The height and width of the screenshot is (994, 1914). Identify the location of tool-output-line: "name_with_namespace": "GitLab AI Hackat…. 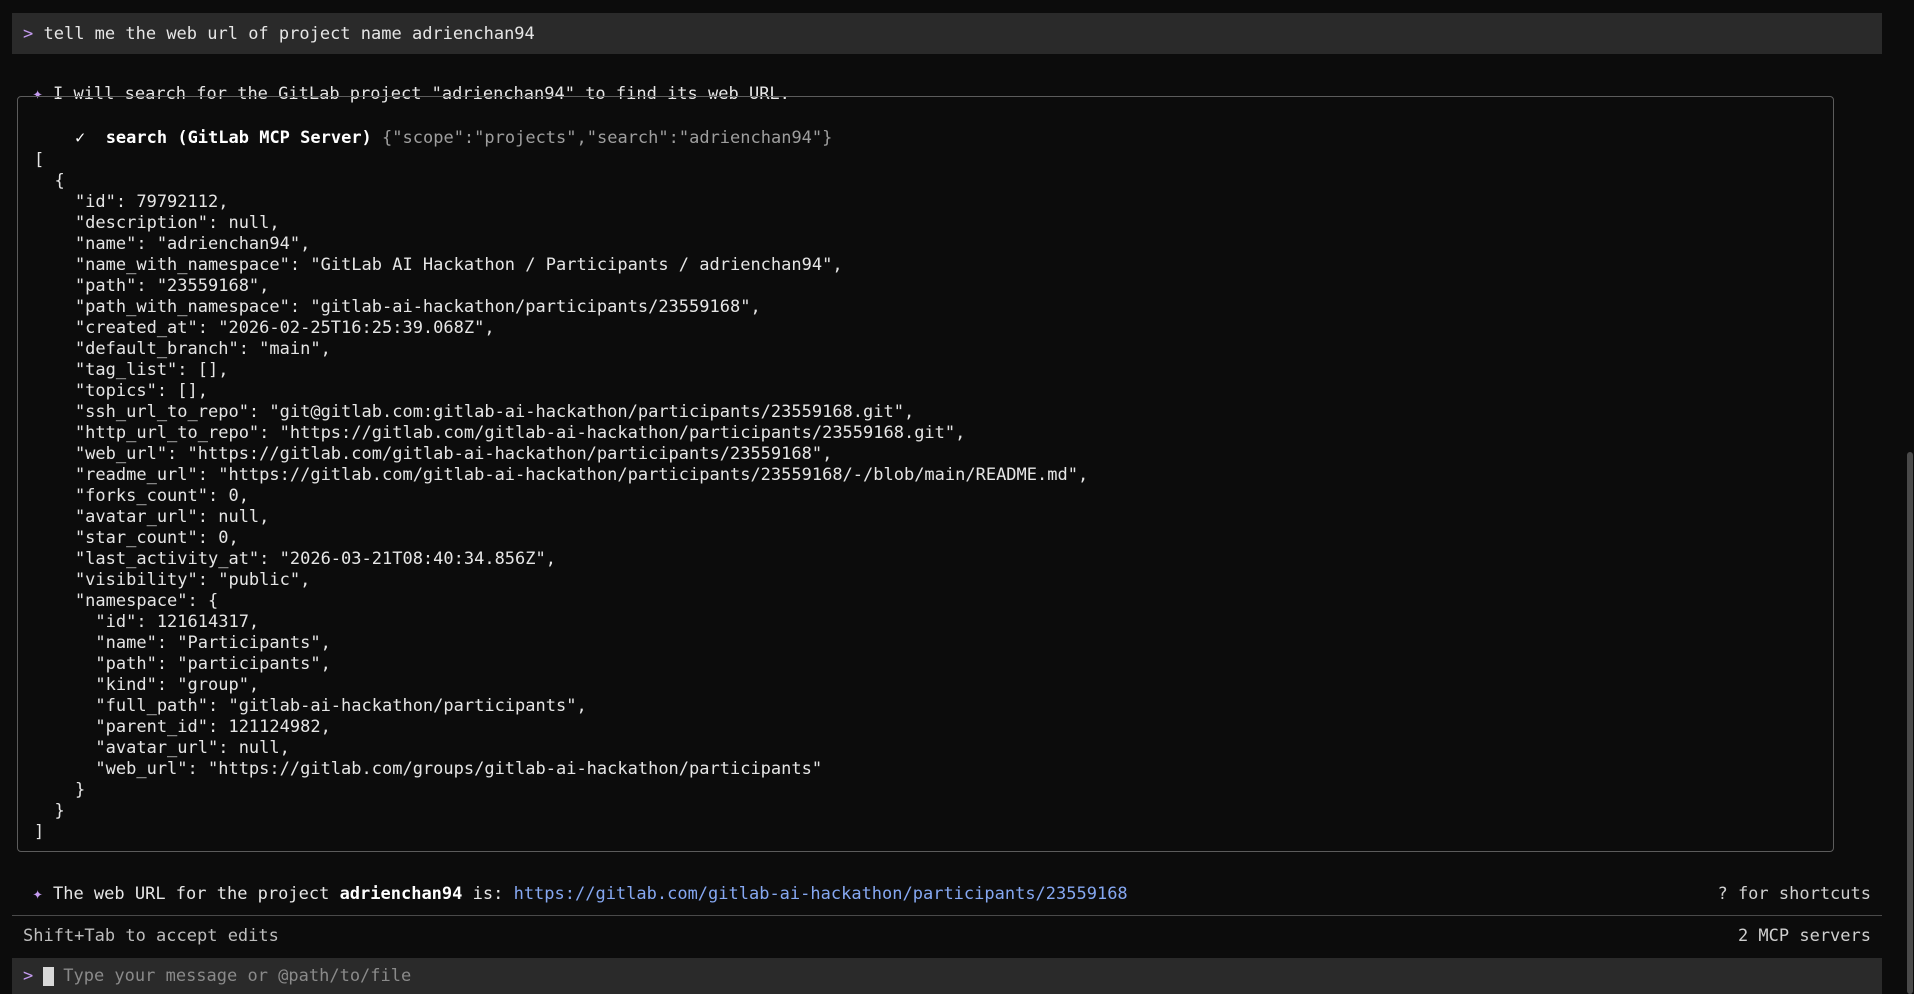
(438, 265).